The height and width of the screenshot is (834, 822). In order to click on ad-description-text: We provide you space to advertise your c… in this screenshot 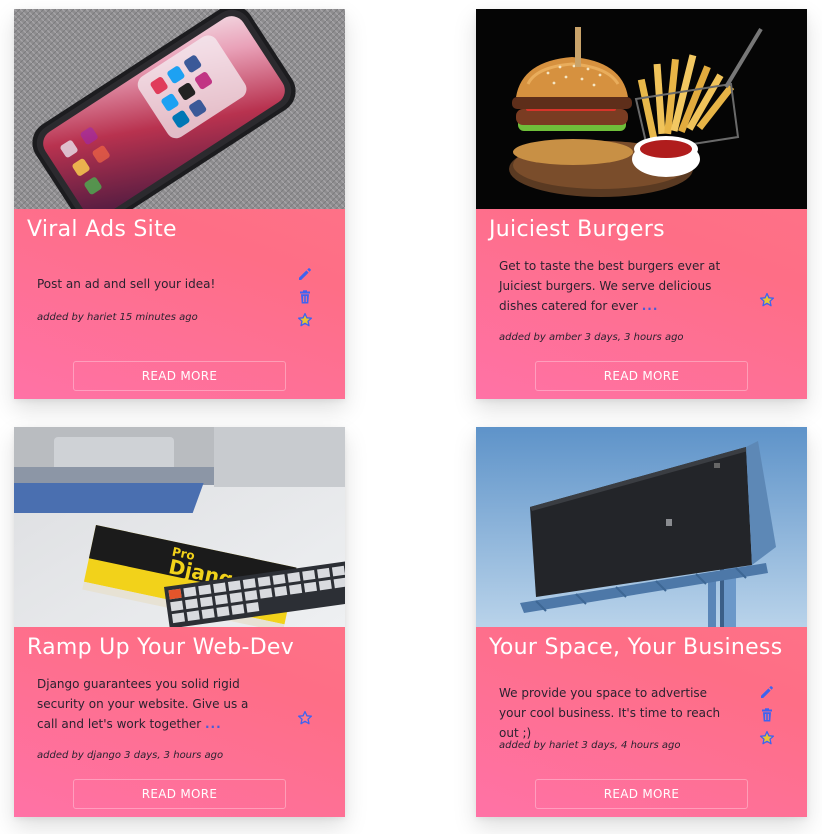, I will do `click(610, 713)`.